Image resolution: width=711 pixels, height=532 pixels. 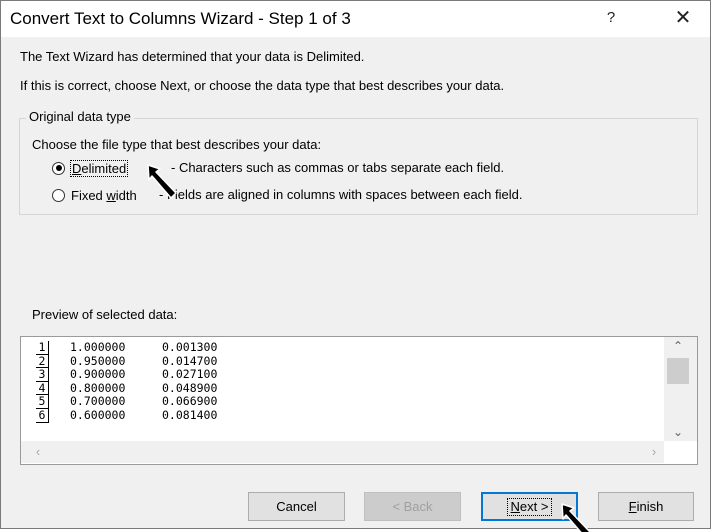 What do you see at coordinates (77, 168) in the screenshot?
I see `radio-delimited-mnemonic: D` at bounding box center [77, 168].